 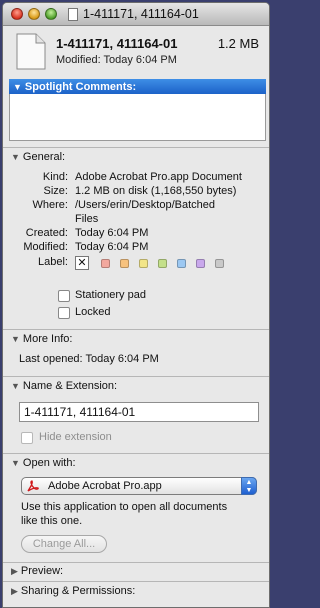 I want to click on more-info-label: More Info:, so click(x=47, y=339).